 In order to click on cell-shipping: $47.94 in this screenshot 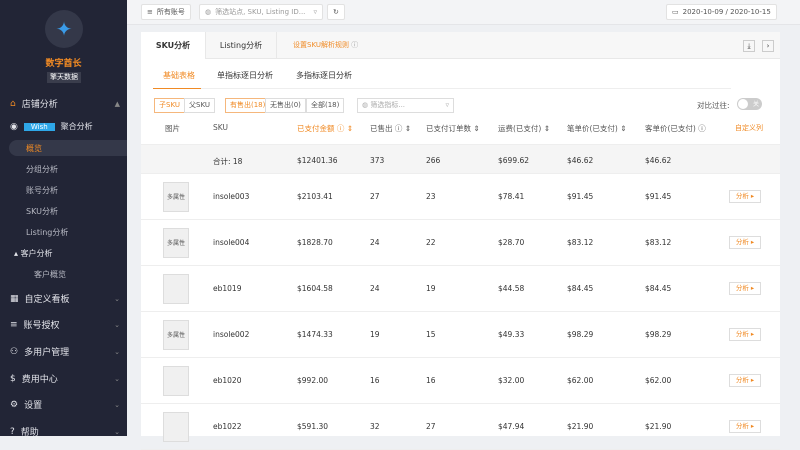, I will do `click(511, 426)`.